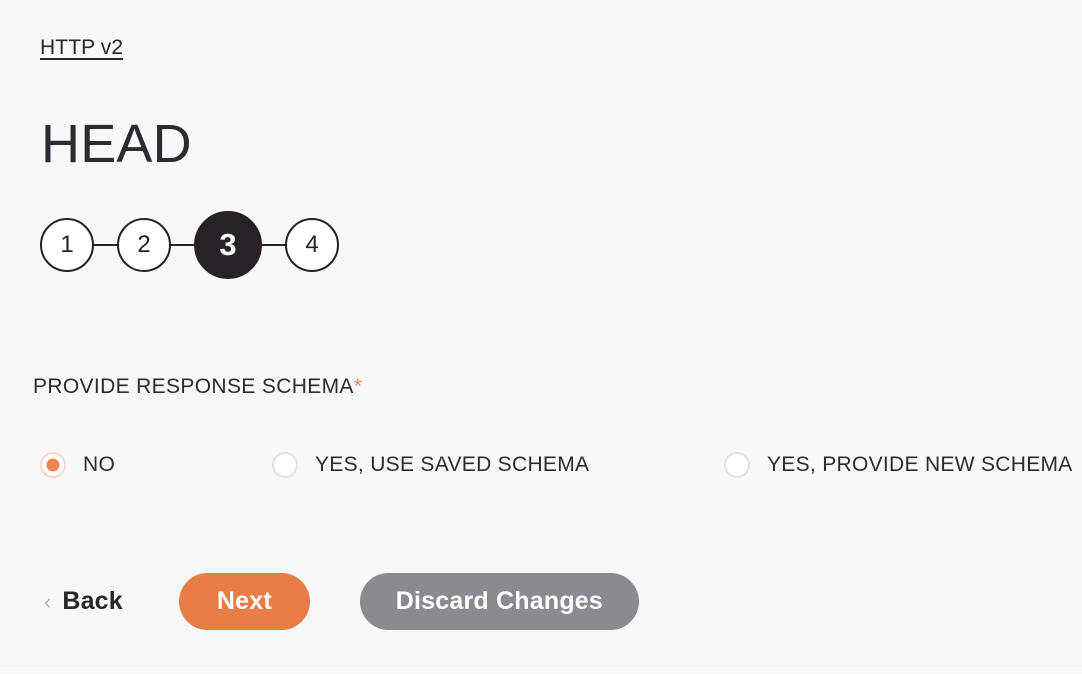 Image resolution: width=1082 pixels, height=674 pixels. What do you see at coordinates (99, 464) in the screenshot?
I see `radio-label-no: NO` at bounding box center [99, 464].